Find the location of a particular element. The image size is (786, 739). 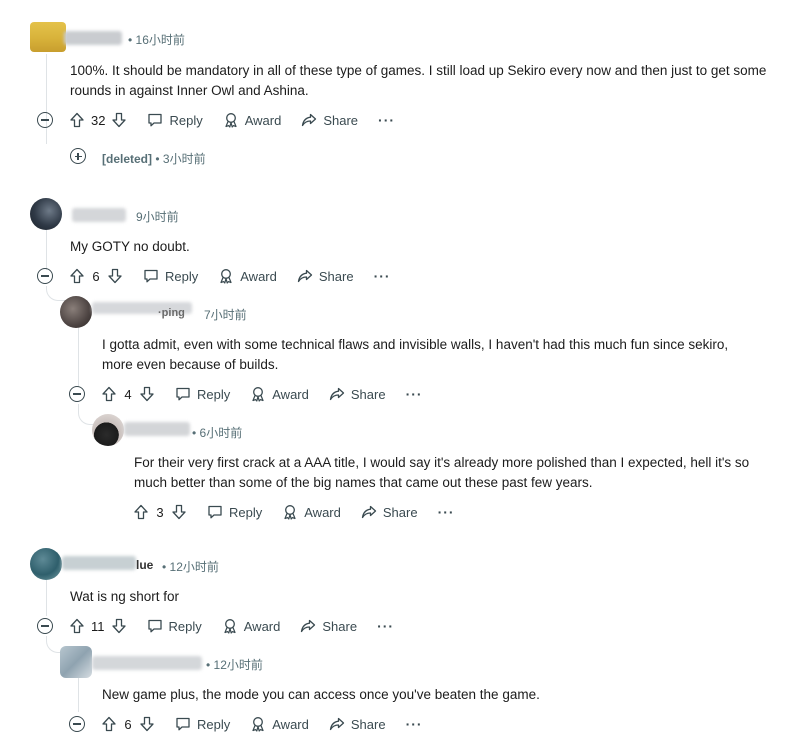

expand-icon is located at coordinates (78, 156).